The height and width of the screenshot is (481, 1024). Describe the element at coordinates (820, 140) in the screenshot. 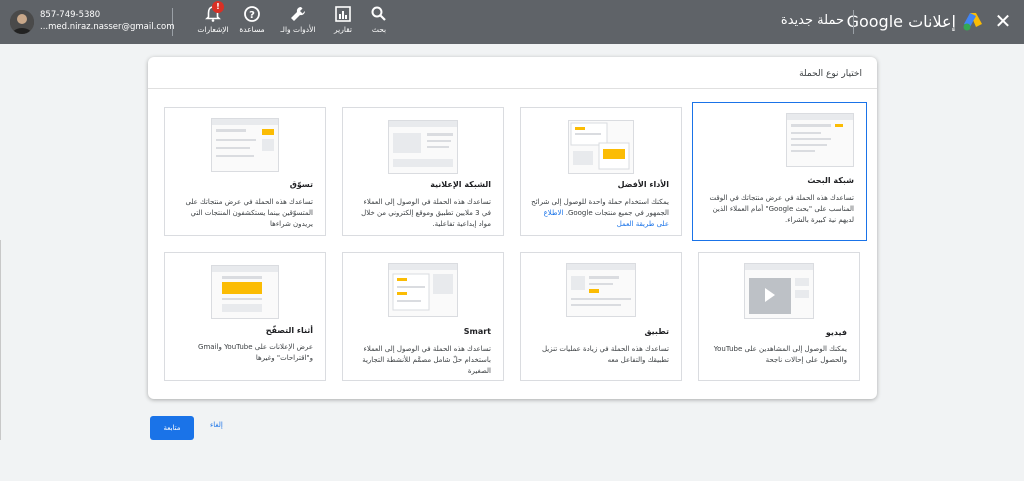

I see `search-thumbnail` at that location.